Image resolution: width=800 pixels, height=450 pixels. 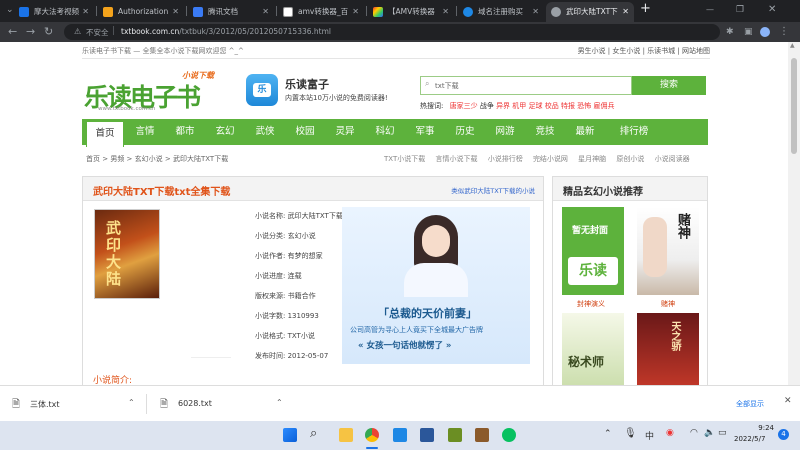 What do you see at coordinates (722, 433) in the screenshot?
I see `battery-icon: ▭` at bounding box center [722, 433].